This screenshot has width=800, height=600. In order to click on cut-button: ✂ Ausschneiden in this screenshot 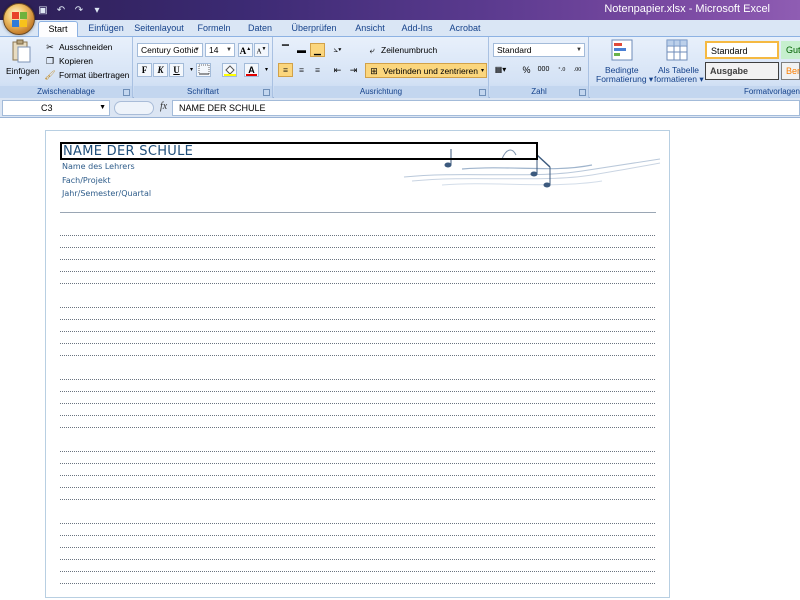, I will do `click(78, 47)`.